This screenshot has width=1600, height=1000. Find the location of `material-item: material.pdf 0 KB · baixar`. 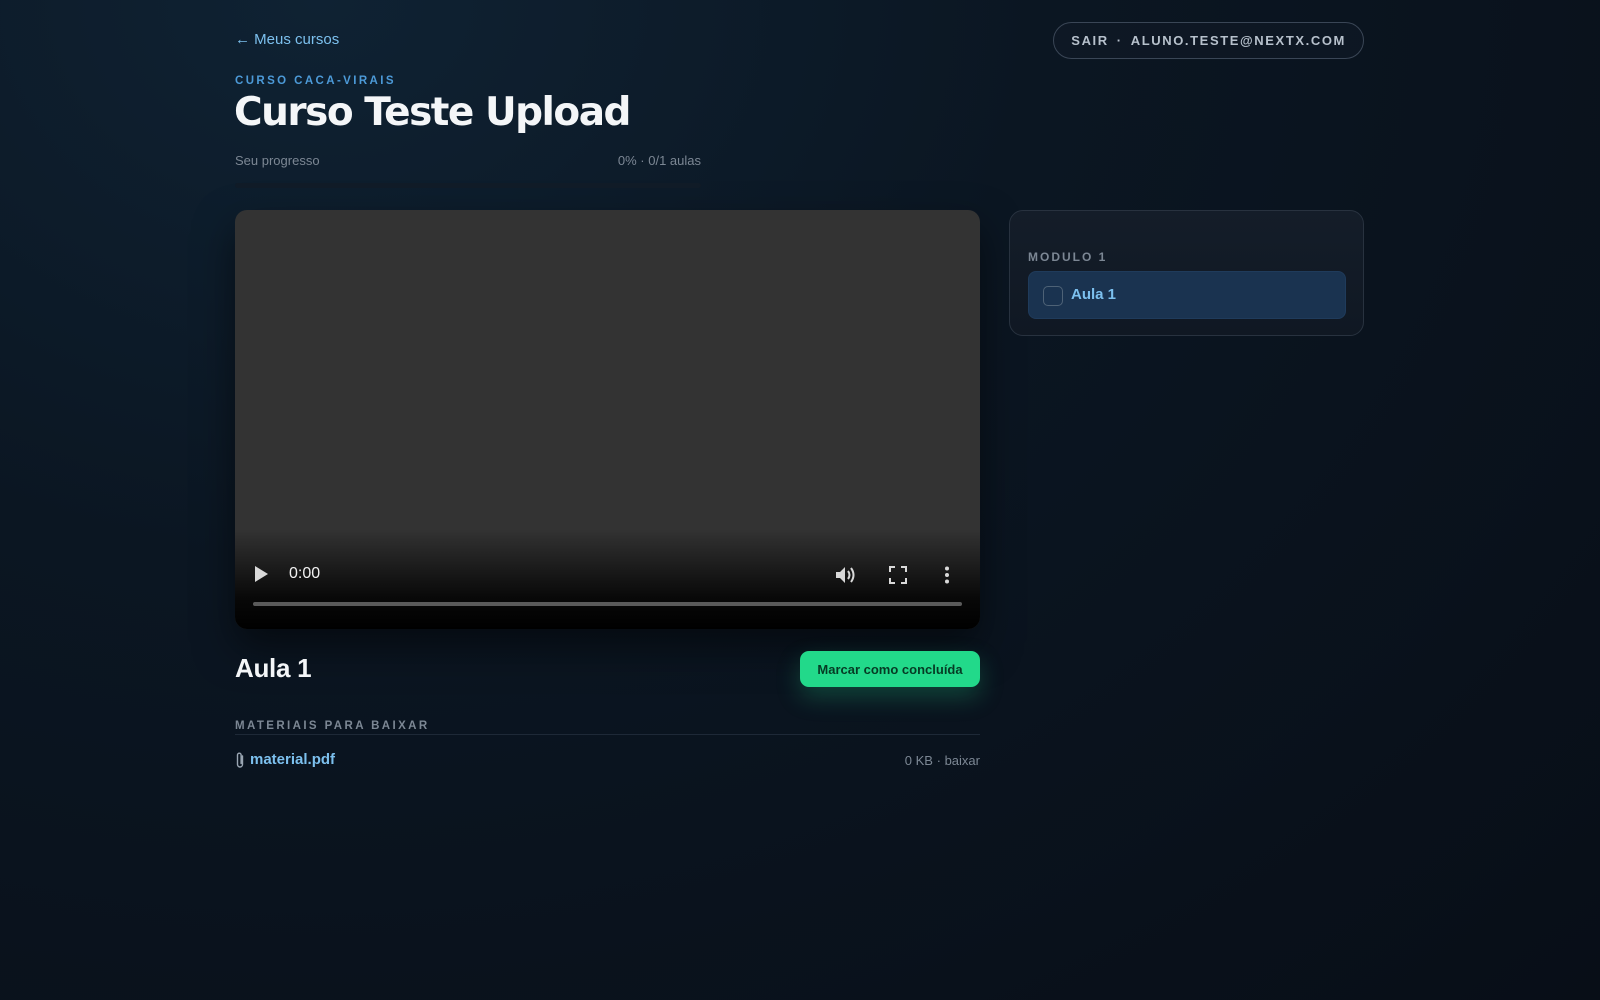

material-item: material.pdf 0 KB · baixar is located at coordinates (607, 761).